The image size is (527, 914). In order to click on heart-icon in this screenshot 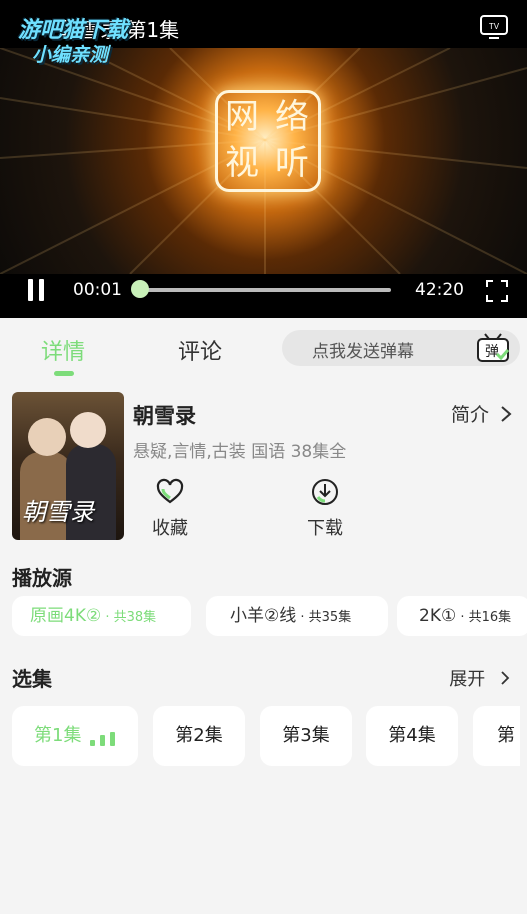, I will do `click(170, 491)`.